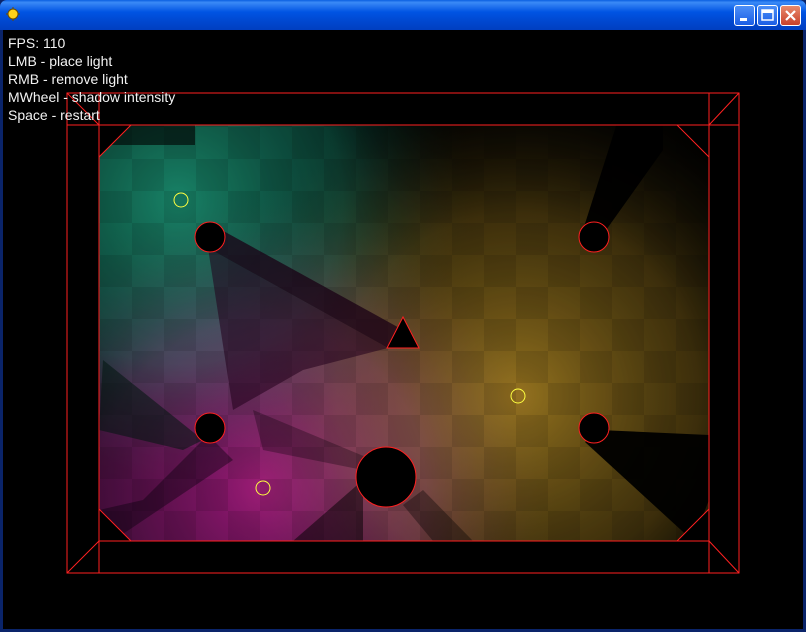 This screenshot has width=806, height=632. What do you see at coordinates (68, 79) in the screenshot?
I see `hud-line-remove-light: RMB - remove light` at bounding box center [68, 79].